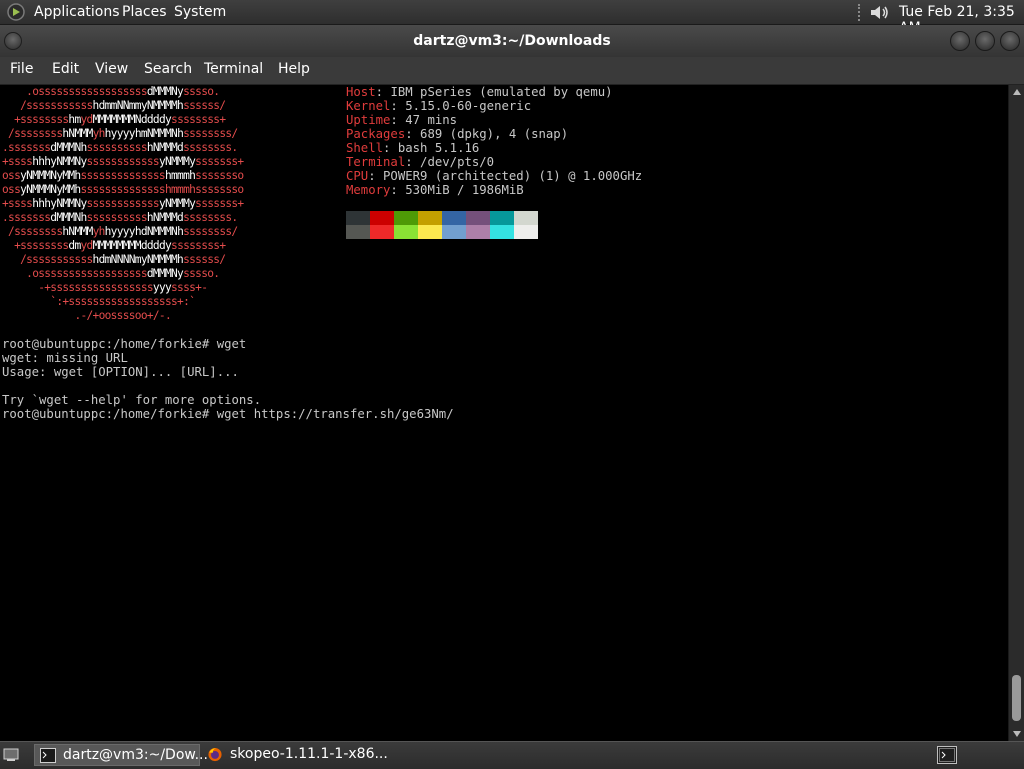 The width and height of the screenshot is (1024, 769). What do you see at coordinates (494, 134) in the screenshot?
I see `sysinfo-value: 689 (dpkg), 4 (snap)` at bounding box center [494, 134].